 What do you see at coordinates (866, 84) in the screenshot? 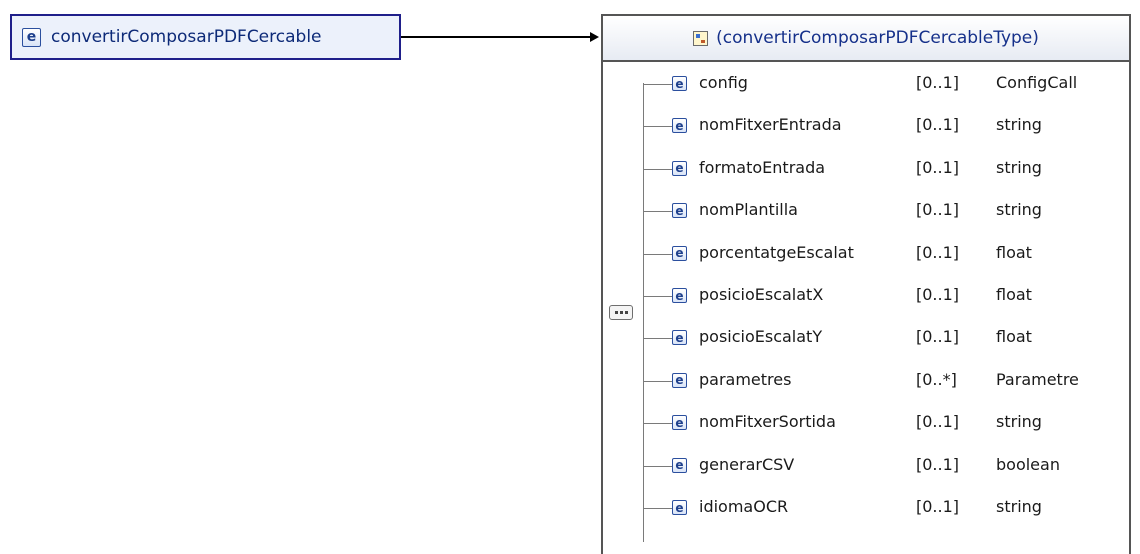
I see `child-element-row: e config [0..1] ConfigCall` at bounding box center [866, 84].